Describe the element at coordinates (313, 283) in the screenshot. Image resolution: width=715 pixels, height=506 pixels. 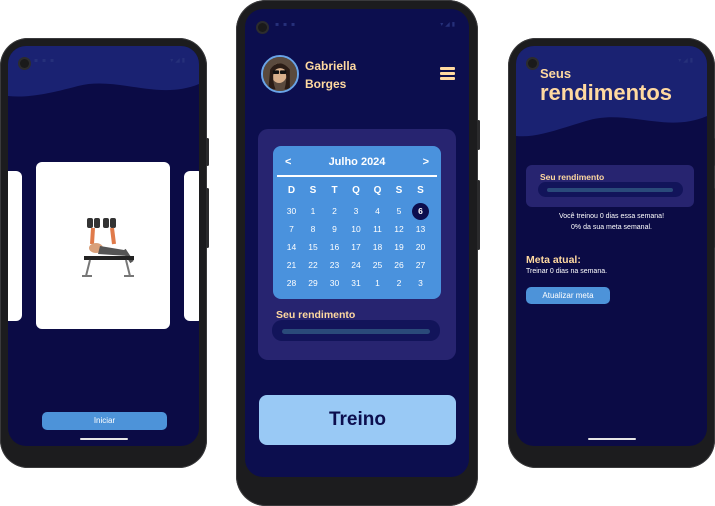
I see `calendar-day: 29` at that location.